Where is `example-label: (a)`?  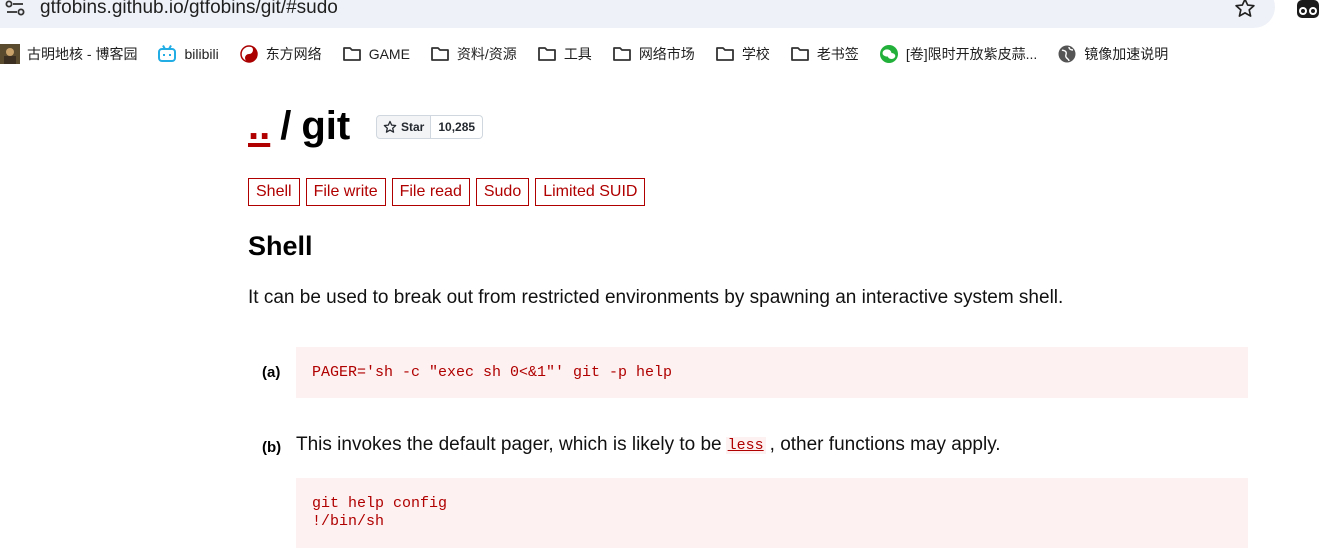 example-label: (a) is located at coordinates (271, 372).